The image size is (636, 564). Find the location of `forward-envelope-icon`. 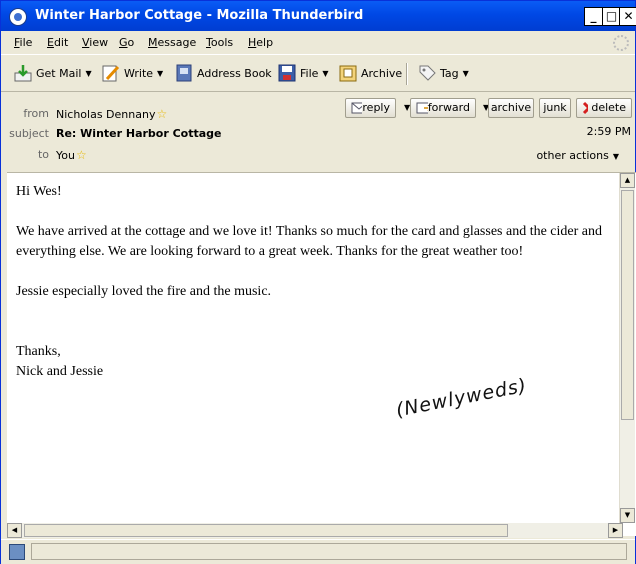

forward-envelope-icon is located at coordinates (422, 108).